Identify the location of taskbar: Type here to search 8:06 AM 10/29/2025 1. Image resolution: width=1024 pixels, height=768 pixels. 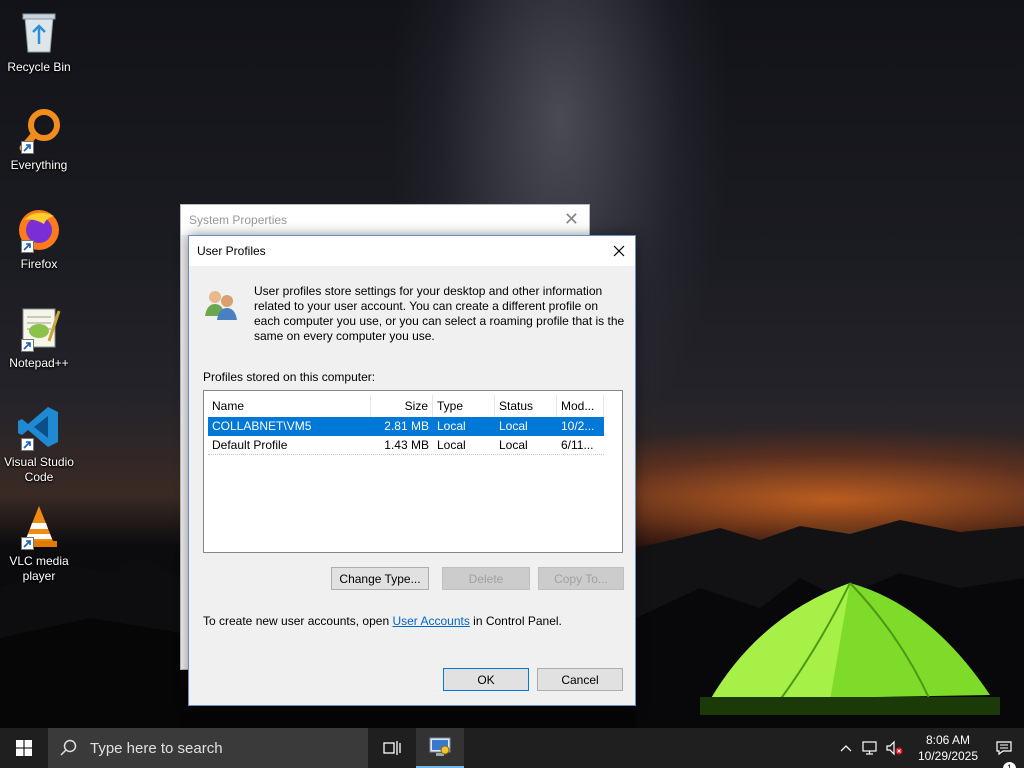
(512, 748).